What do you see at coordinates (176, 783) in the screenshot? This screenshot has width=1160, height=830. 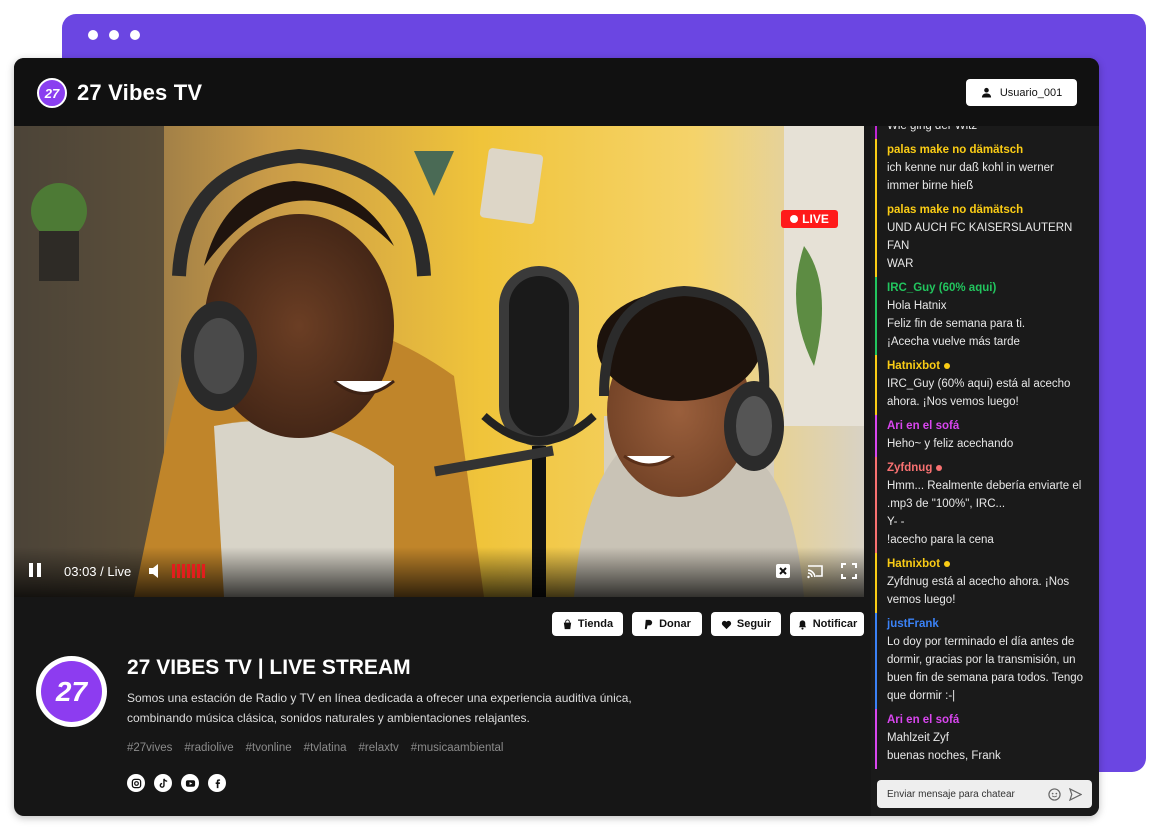 I see `social-links` at bounding box center [176, 783].